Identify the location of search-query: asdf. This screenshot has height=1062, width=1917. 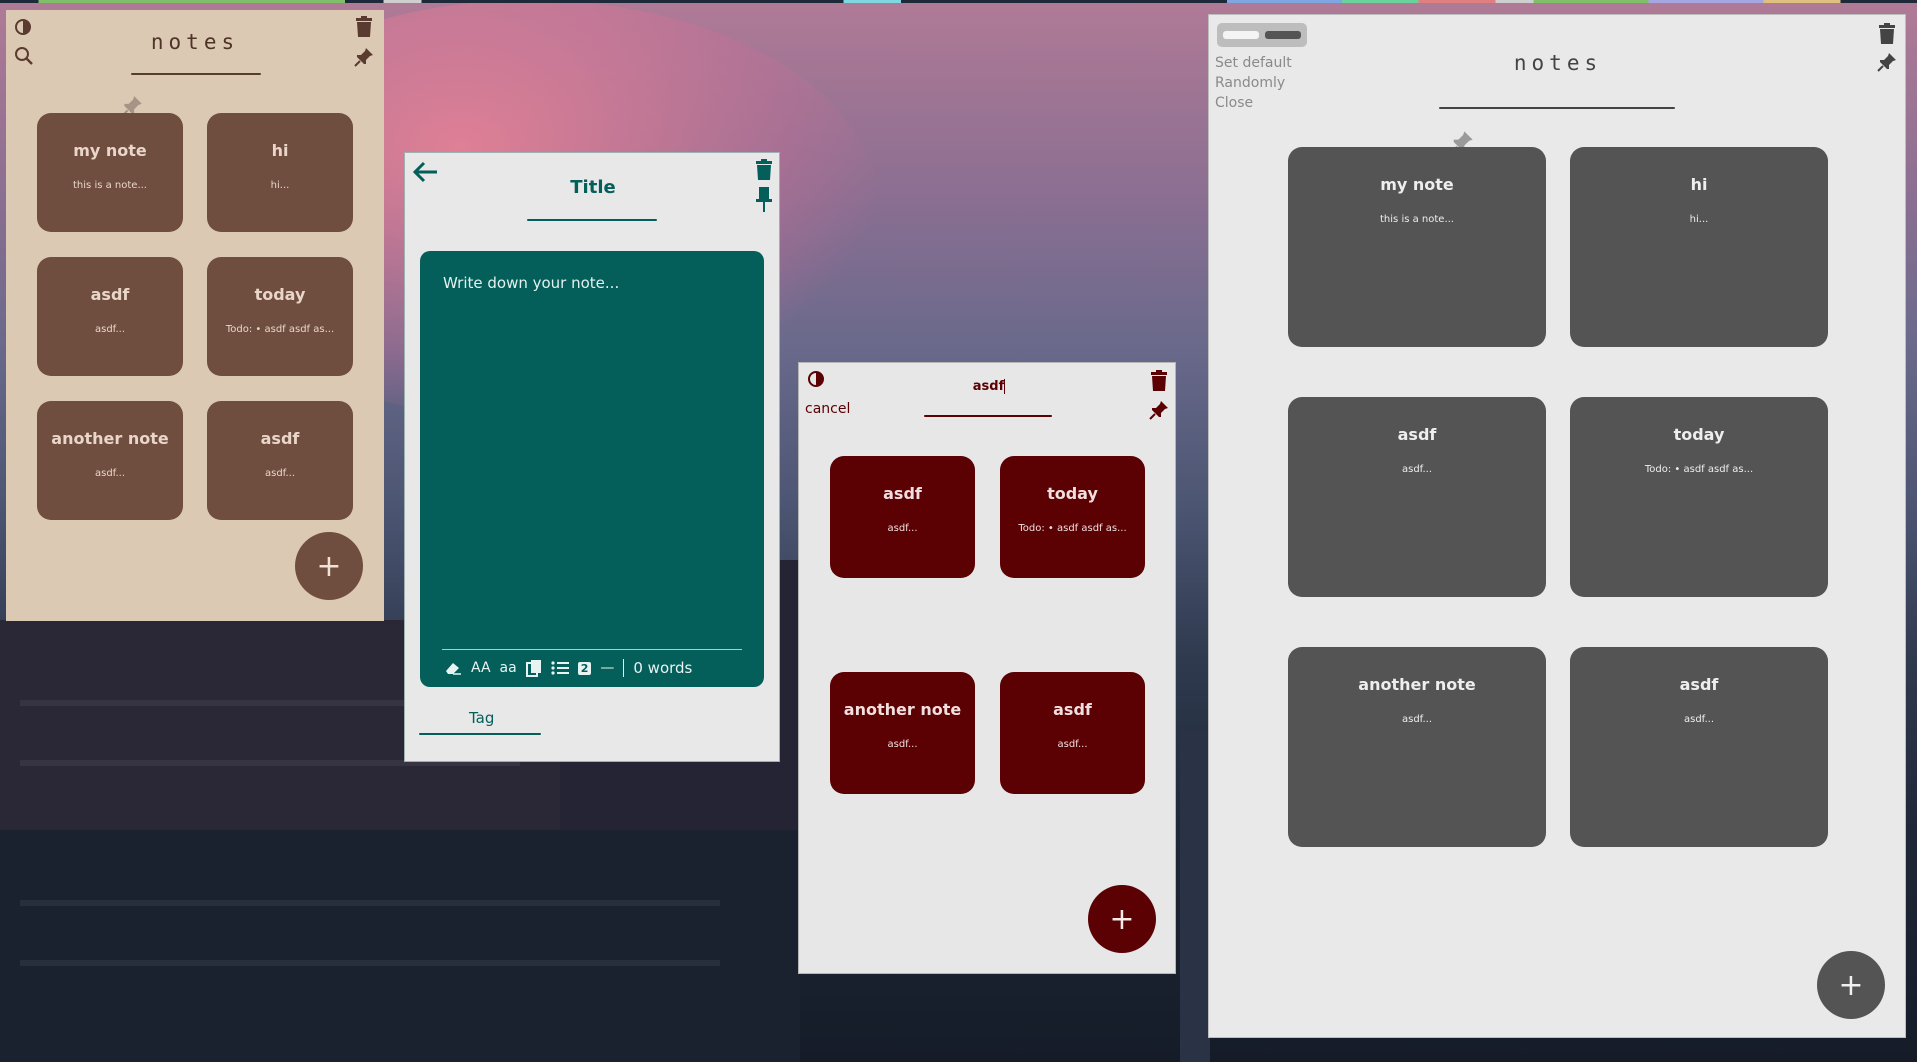
(988, 386).